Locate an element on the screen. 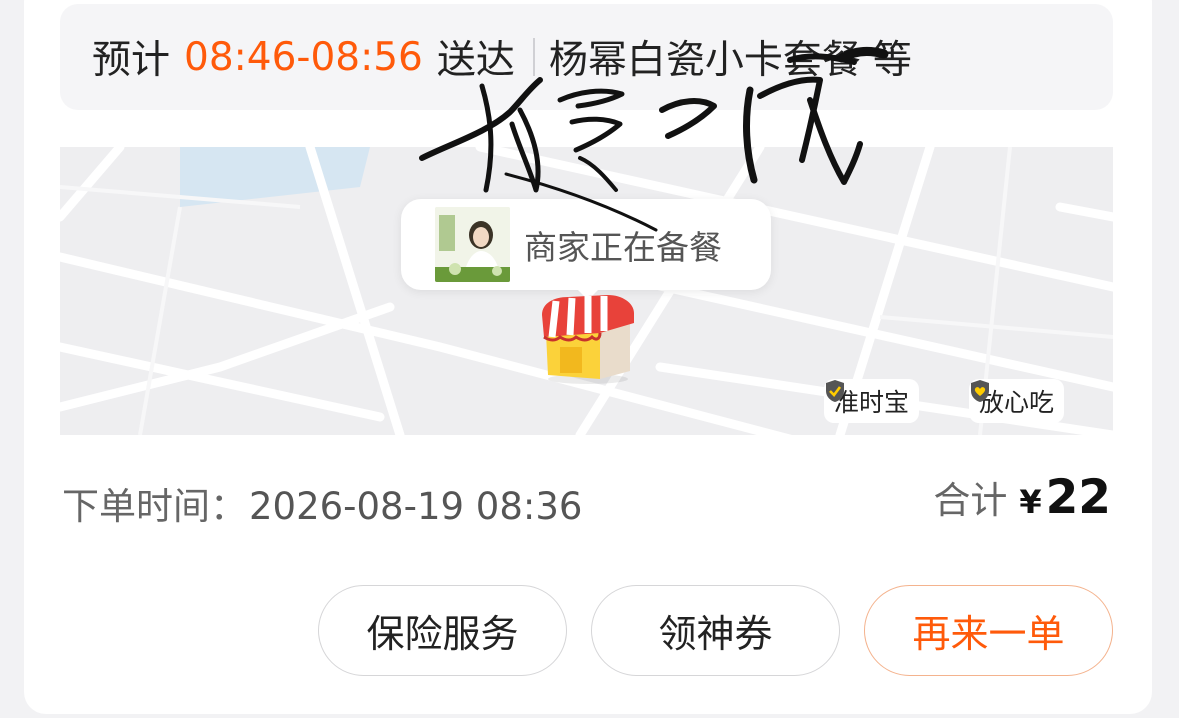  order-total: 合计 ¥ 22 is located at coordinates (1022, 497).